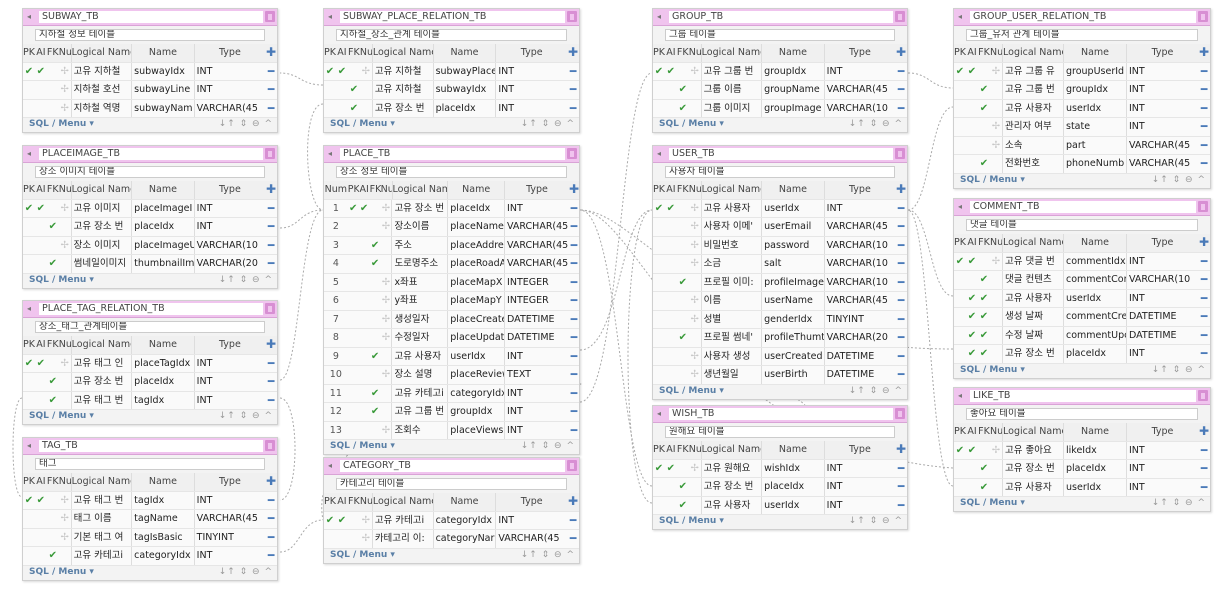  What do you see at coordinates (792, 301) in the screenshot?
I see `cell-name: userName` at bounding box center [792, 301].